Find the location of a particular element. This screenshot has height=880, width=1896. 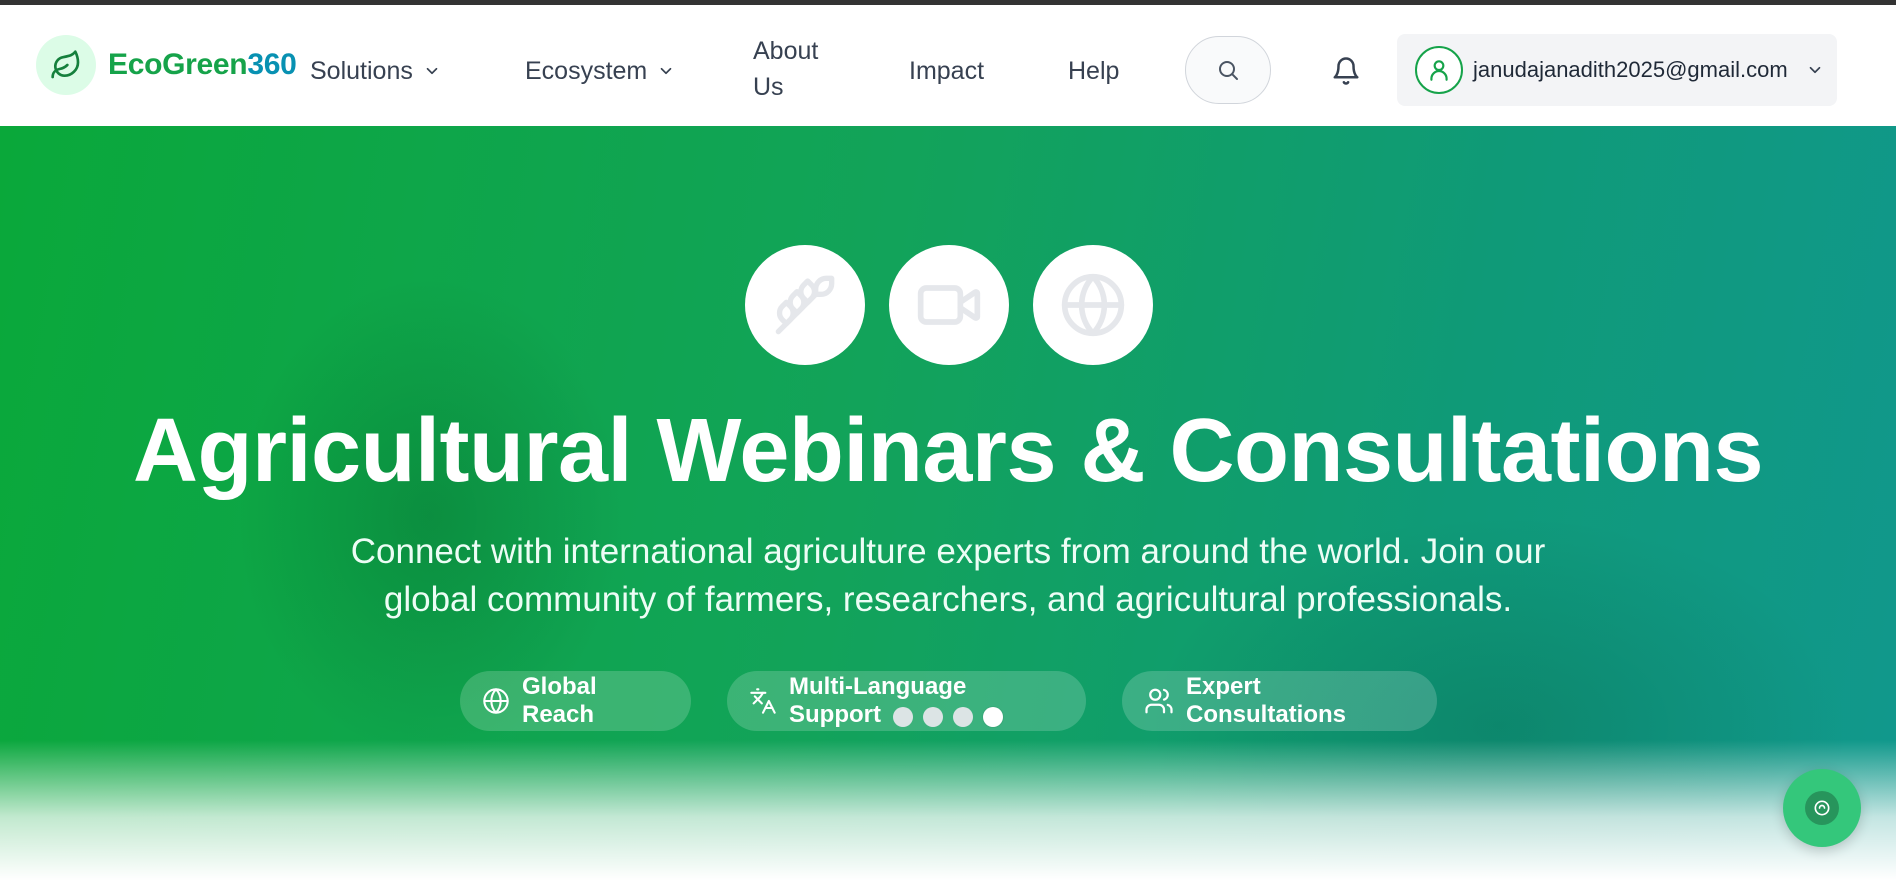

nav-impact-label: Impact is located at coordinates (947, 70).